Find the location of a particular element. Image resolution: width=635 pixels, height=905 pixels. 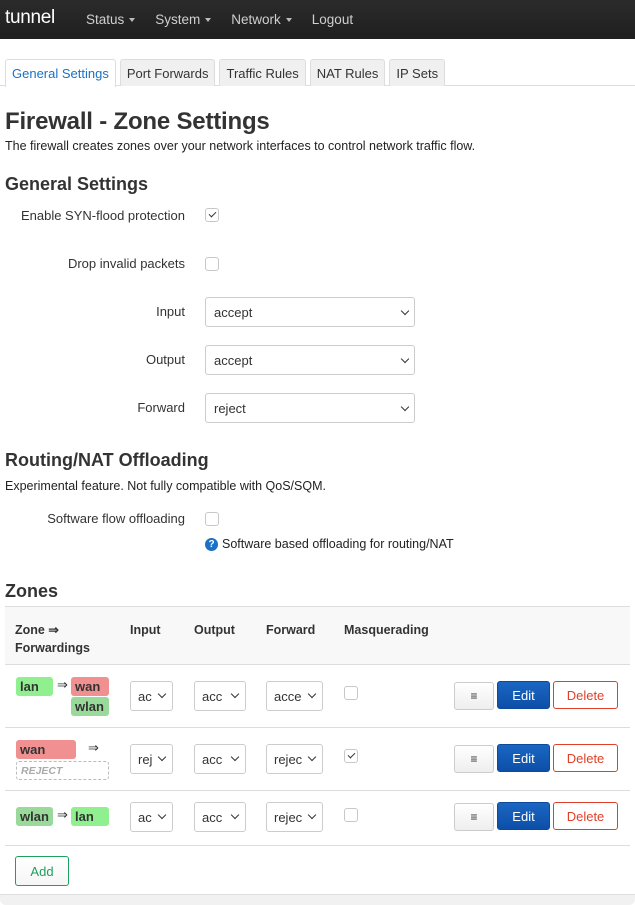

nav-system-label: System is located at coordinates (178, 19).